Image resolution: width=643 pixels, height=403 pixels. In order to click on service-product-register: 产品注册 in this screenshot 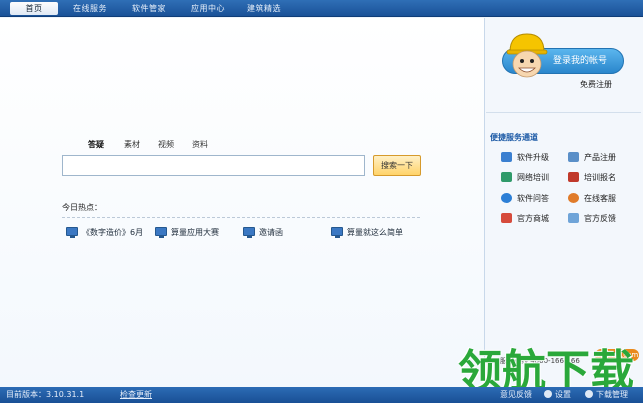, I will do `click(592, 158)`.